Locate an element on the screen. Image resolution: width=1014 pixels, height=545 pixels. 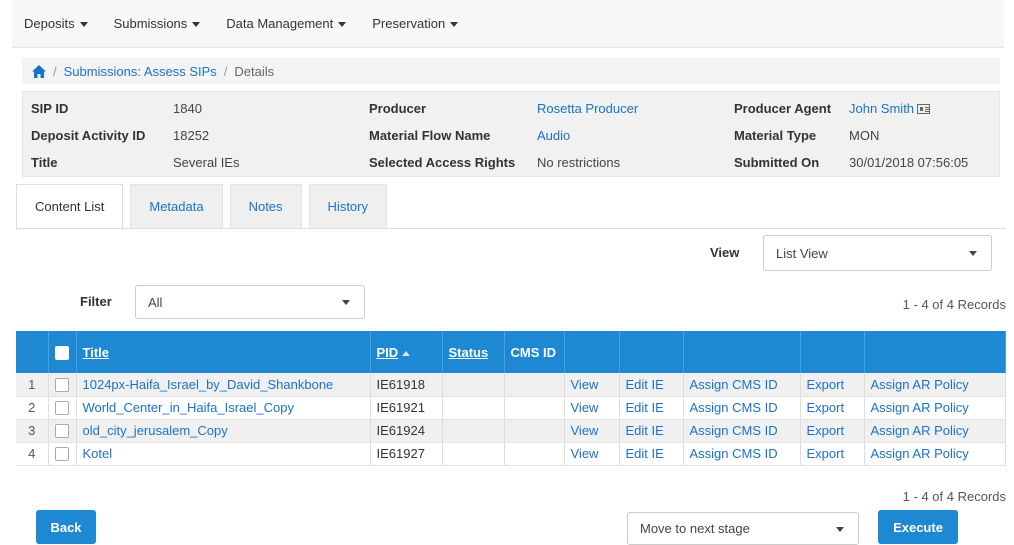
title-label: Title is located at coordinates (44, 162).